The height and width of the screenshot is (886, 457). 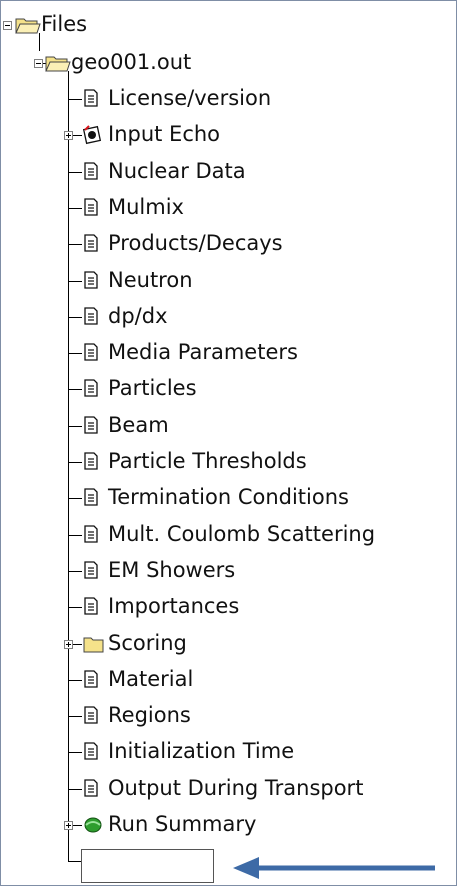 I want to click on tree-node-label: Termination Conditions, so click(x=228, y=497).